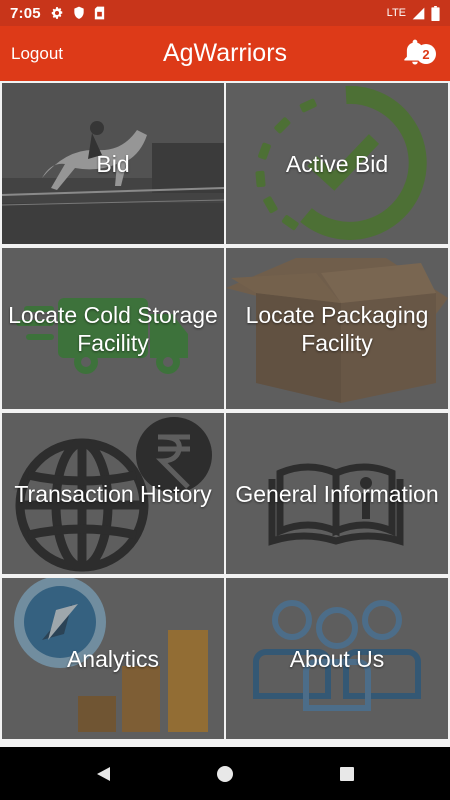  Describe the element at coordinates (37, 53) in the screenshot. I see `logout-button: Logout` at that location.